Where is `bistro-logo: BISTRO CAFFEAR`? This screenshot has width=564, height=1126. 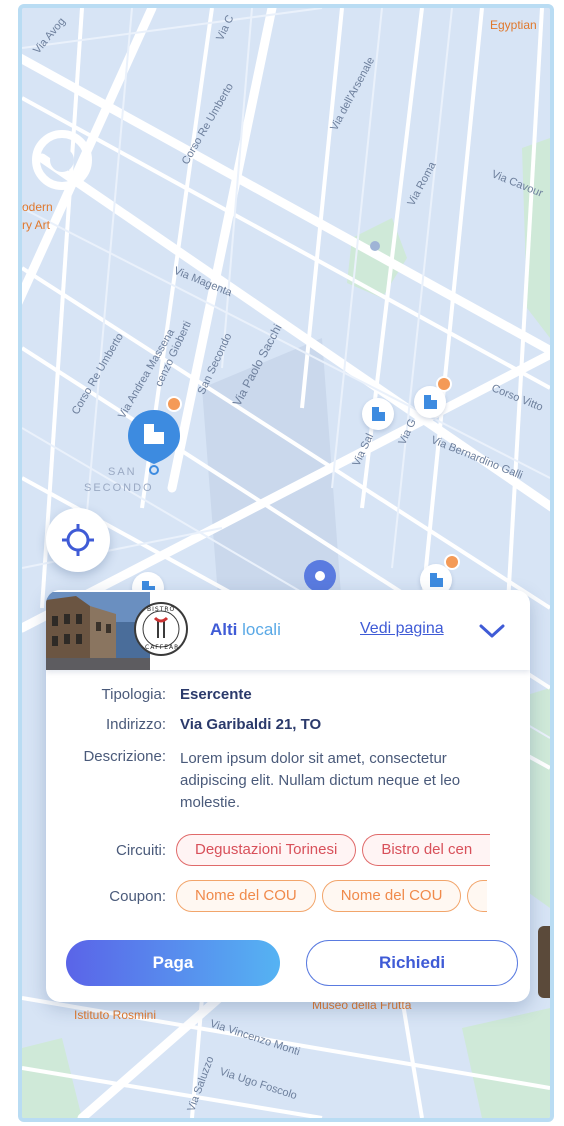 bistro-logo: BISTRO CAFFEAR is located at coordinates (161, 629).